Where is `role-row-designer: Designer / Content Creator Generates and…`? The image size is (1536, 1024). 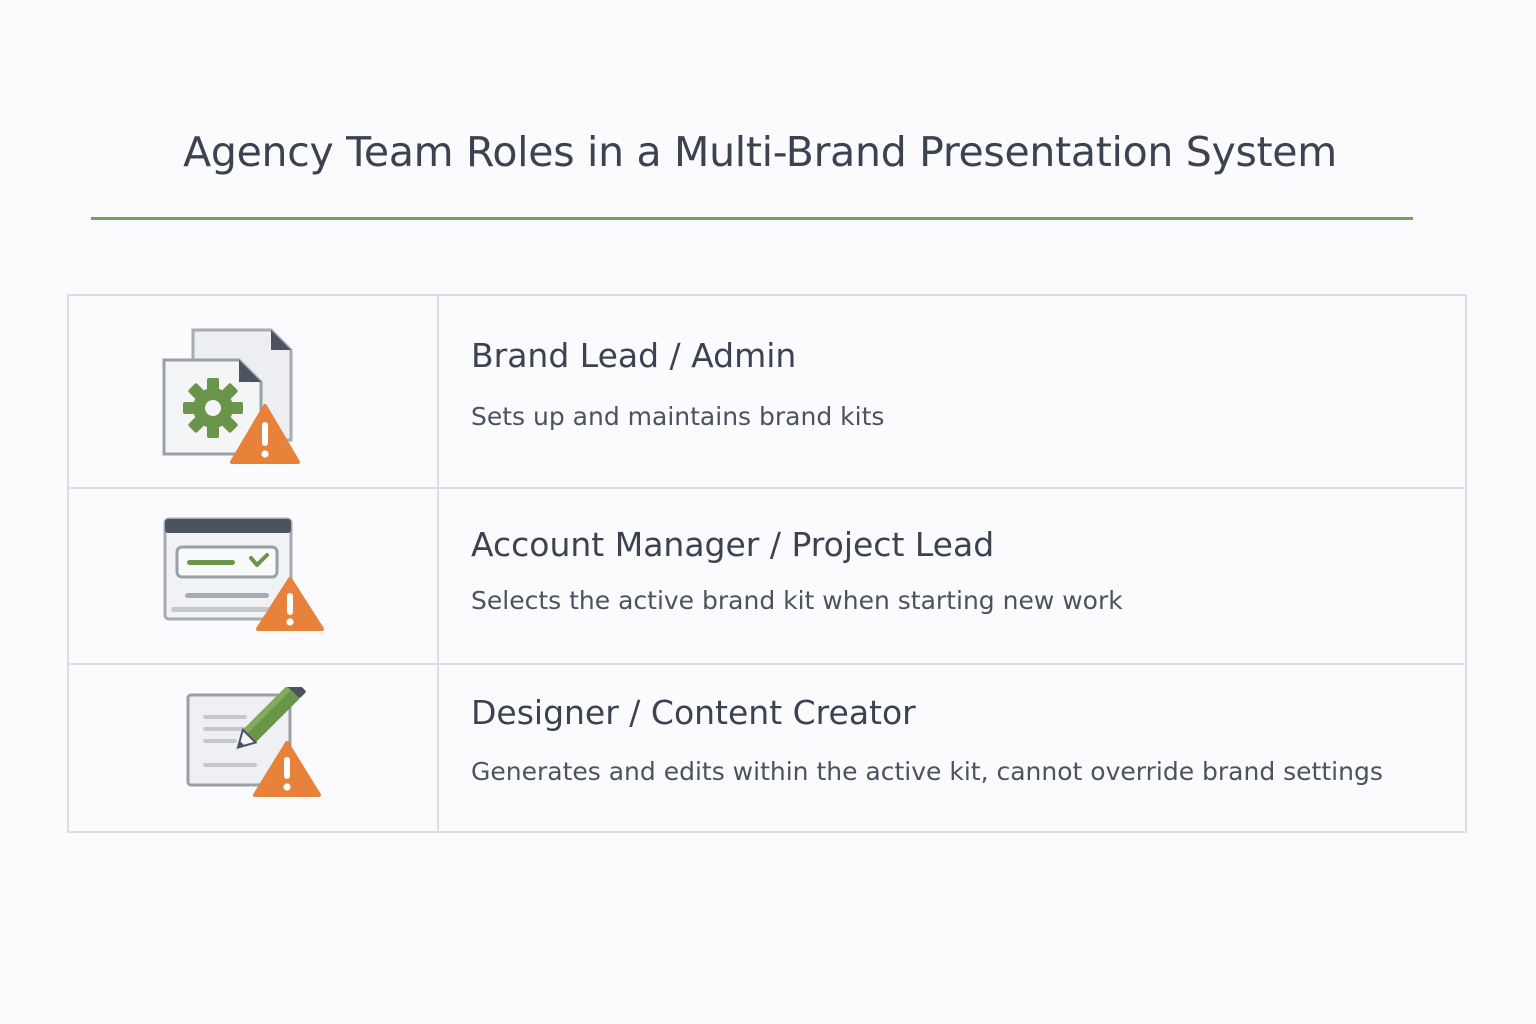 role-row-designer: Designer / Content Creator Generates and… is located at coordinates (767, 747).